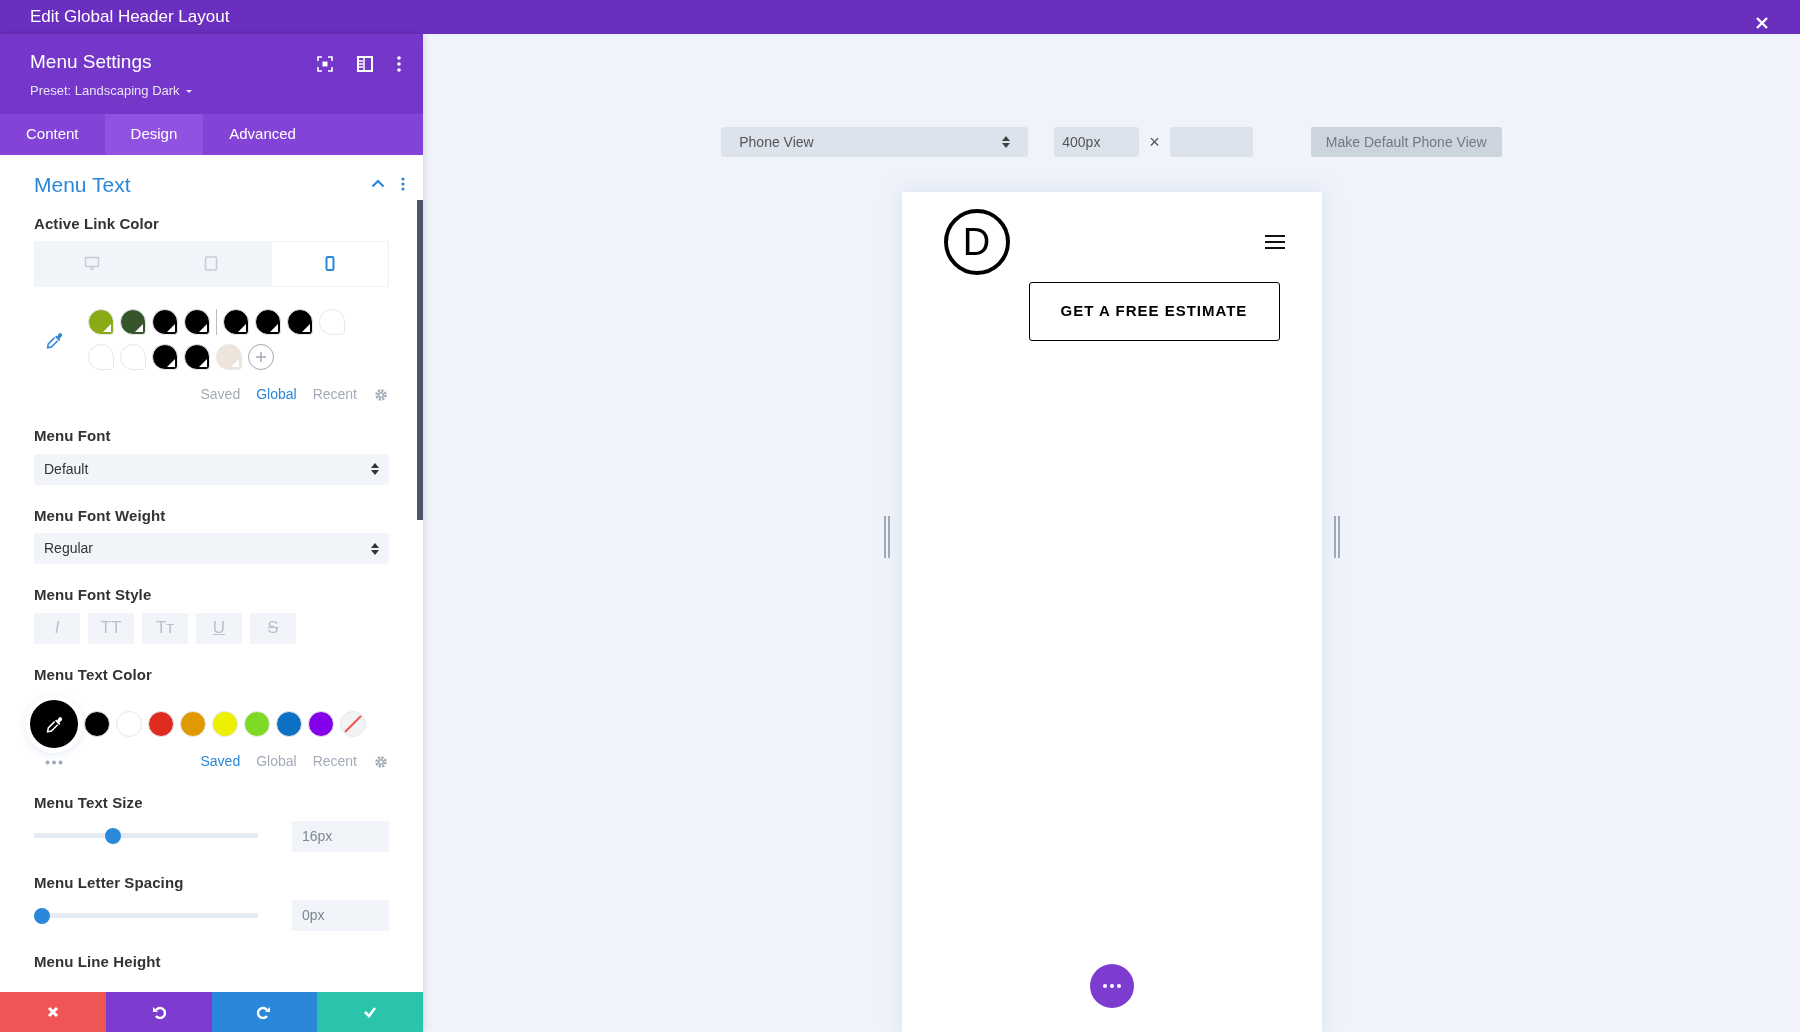 This screenshot has width=1800, height=1032. What do you see at coordinates (112, 90) in the screenshot?
I see `preset-dropdown: Preset: Landscaping Dark` at bounding box center [112, 90].